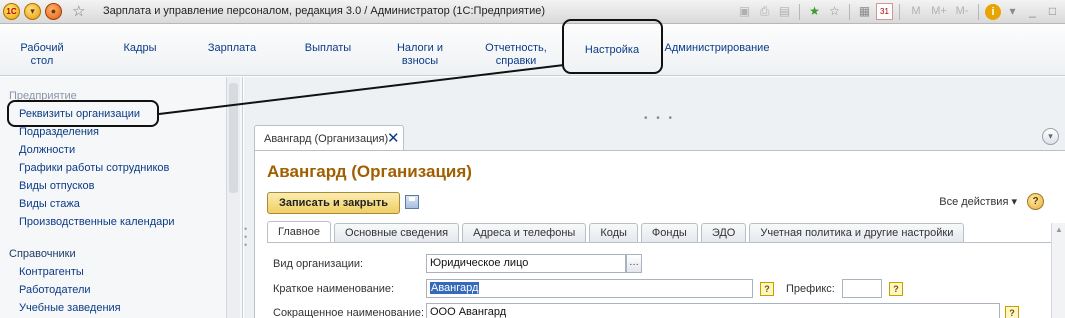 Image resolution: width=1065 pixels, height=318 pixels. I want to click on tab-codes: Коды, so click(613, 233).